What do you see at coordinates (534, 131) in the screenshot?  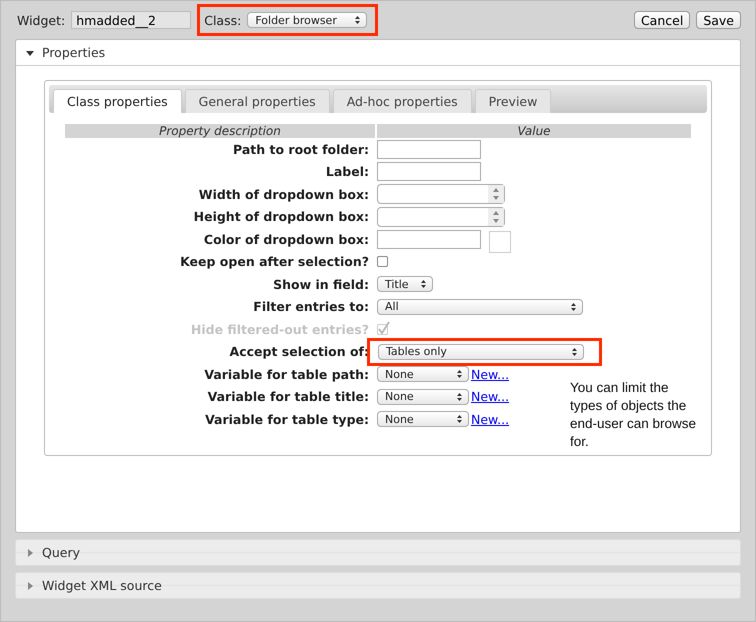 I see `column-header: Value` at bounding box center [534, 131].